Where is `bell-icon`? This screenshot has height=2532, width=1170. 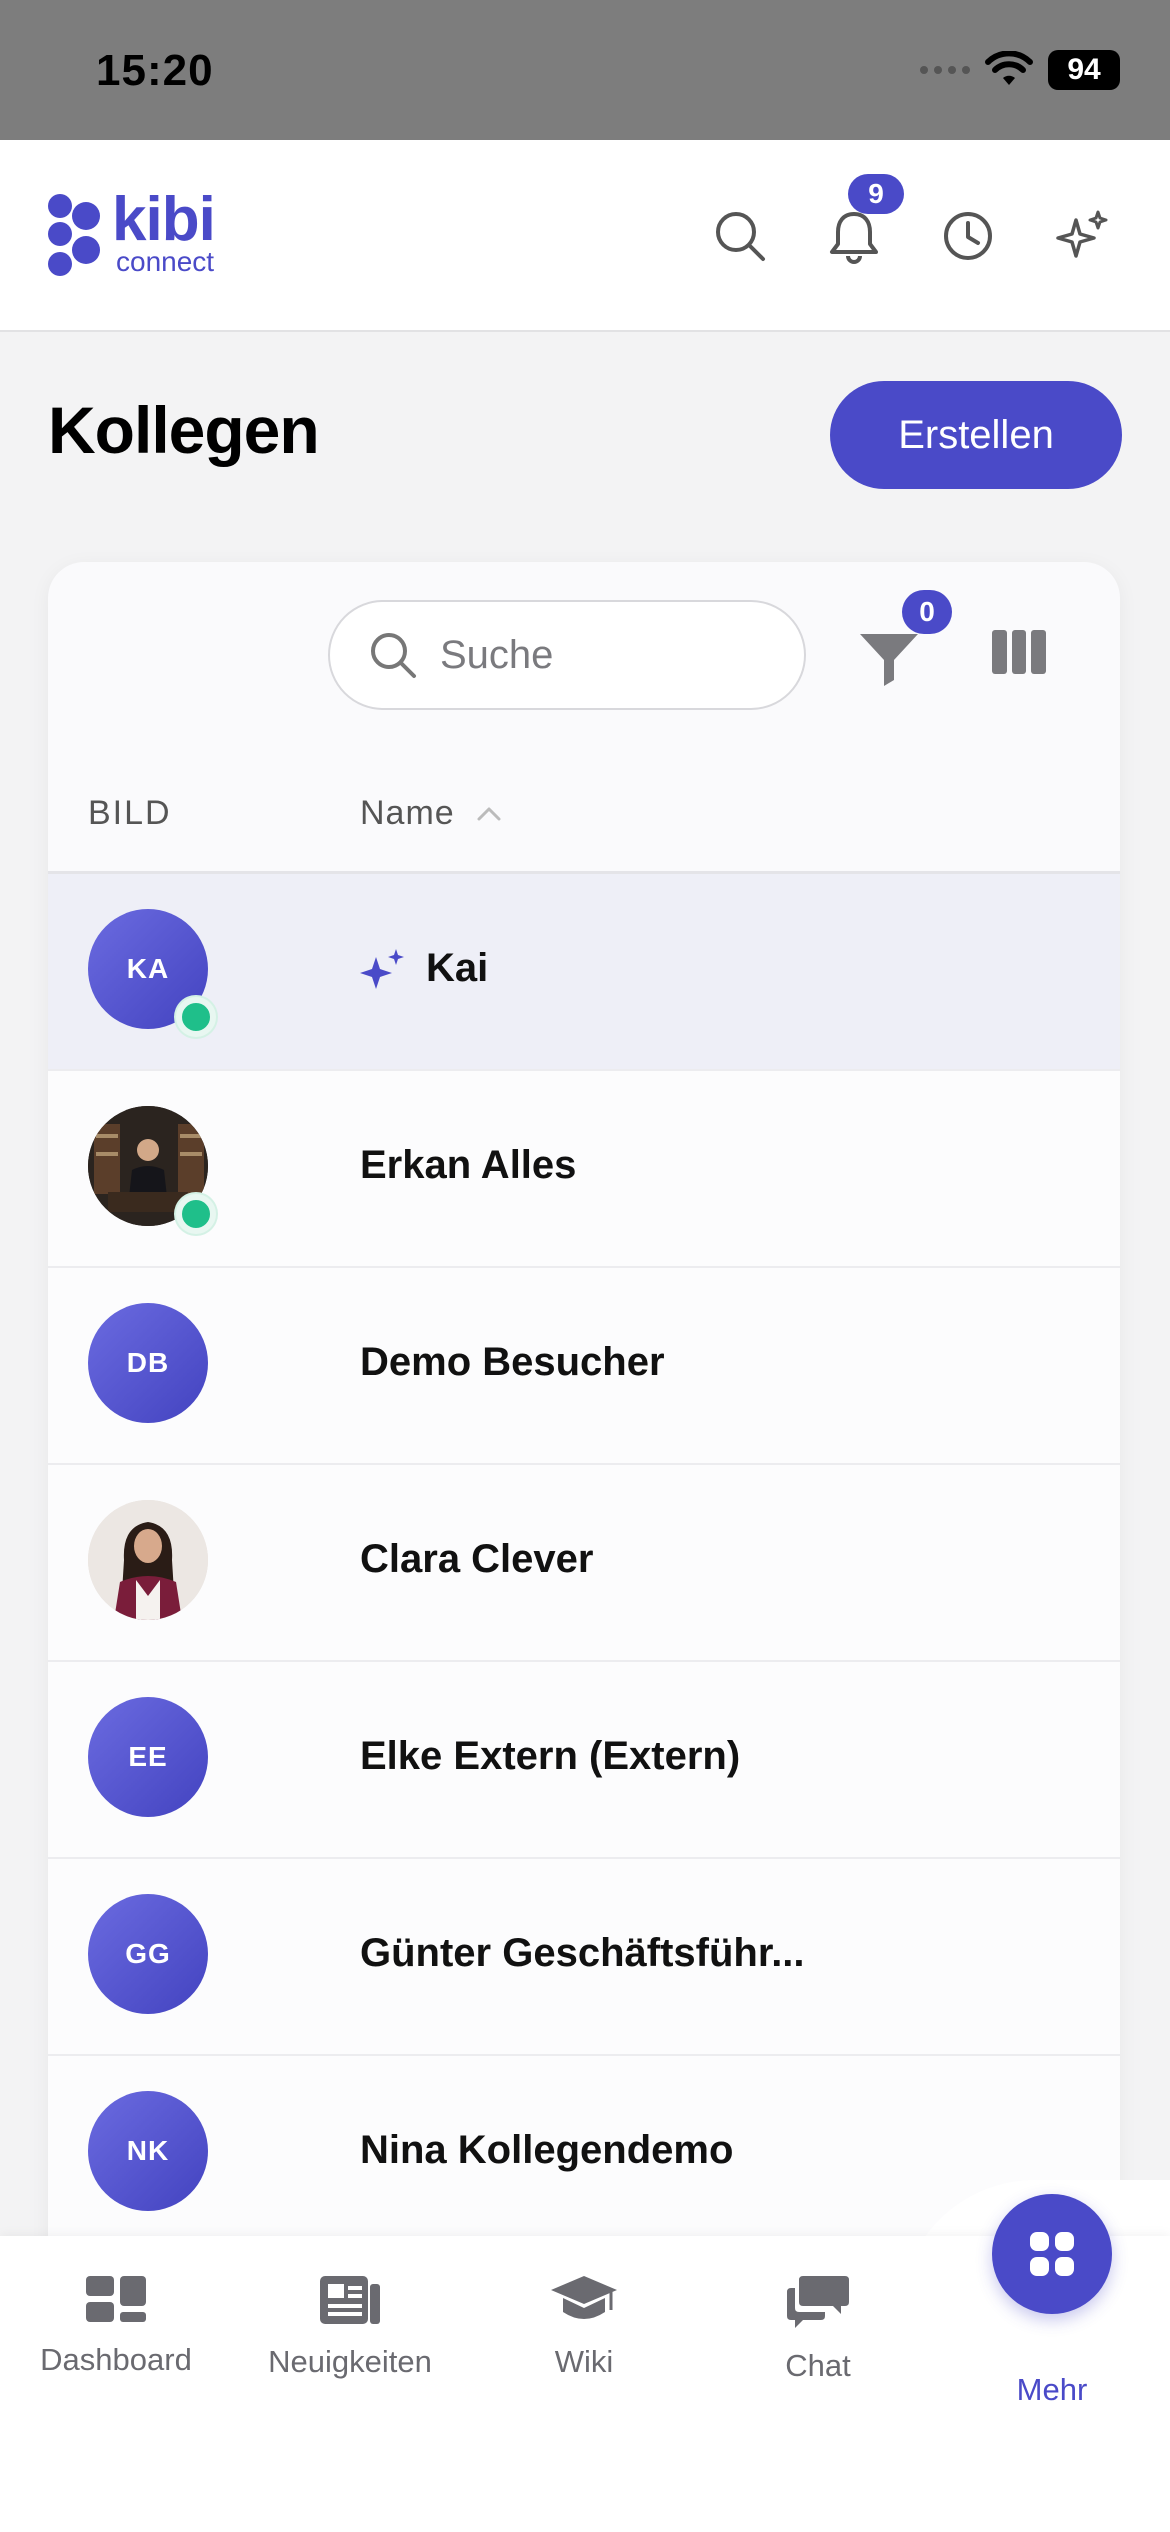 bell-icon is located at coordinates (854, 238).